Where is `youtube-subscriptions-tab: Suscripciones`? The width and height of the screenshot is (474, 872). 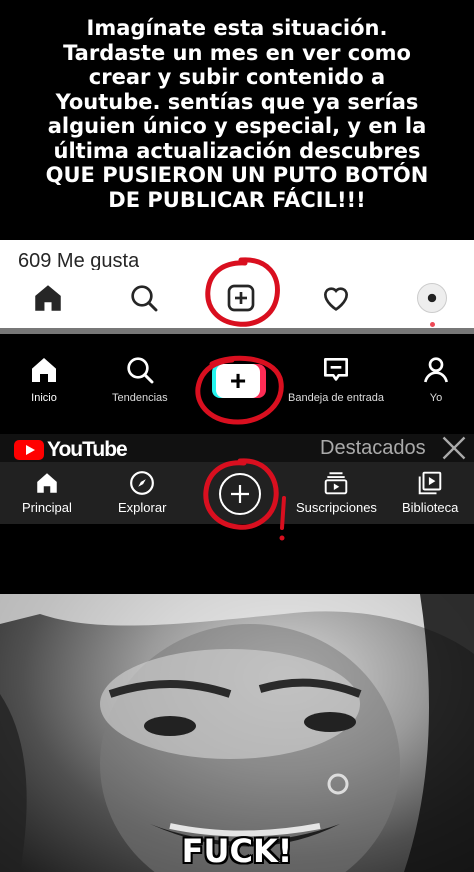 youtube-subscriptions-tab: Suscripciones is located at coordinates (336, 492).